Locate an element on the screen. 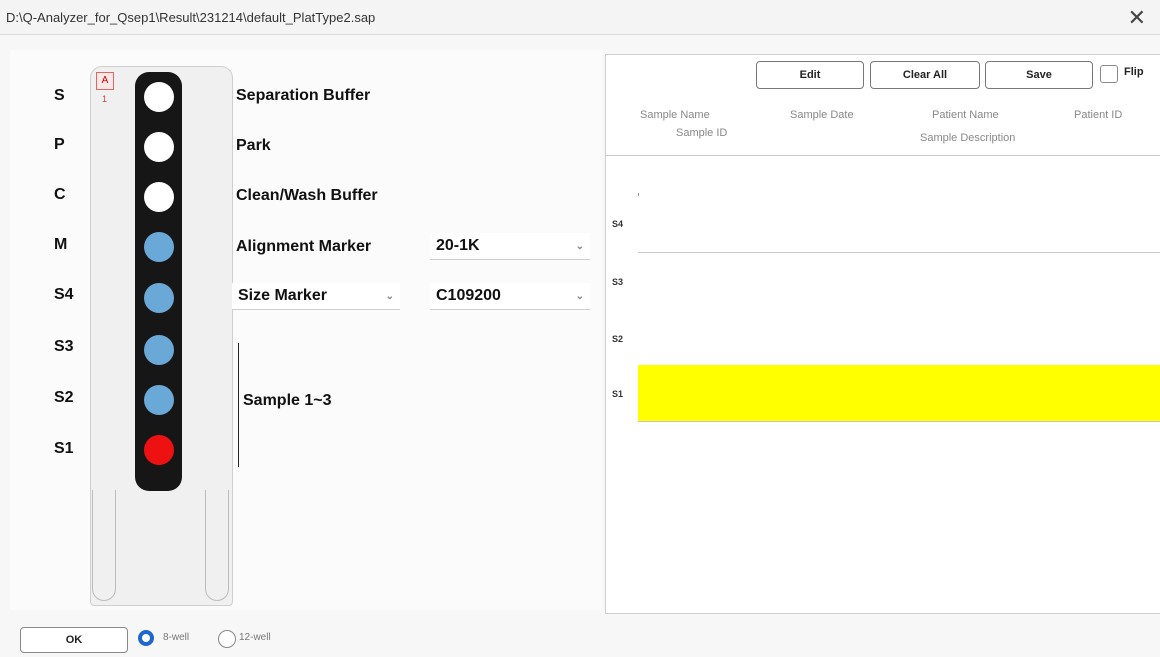  table-row-s1 is located at coordinates (899, 393).